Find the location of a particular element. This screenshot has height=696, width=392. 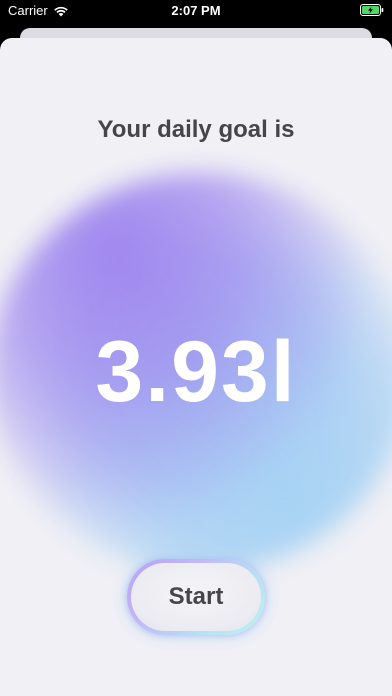

start-button: Start is located at coordinates (196, 597).